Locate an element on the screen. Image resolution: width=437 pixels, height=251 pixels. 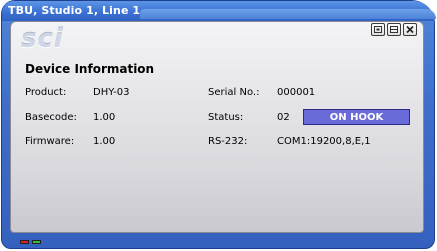
product-label: Product: is located at coordinates (46, 92).